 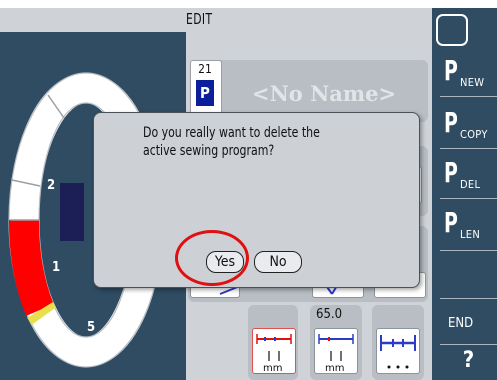 What do you see at coordinates (278, 262) in the screenshot?
I see `no-button: No` at bounding box center [278, 262].